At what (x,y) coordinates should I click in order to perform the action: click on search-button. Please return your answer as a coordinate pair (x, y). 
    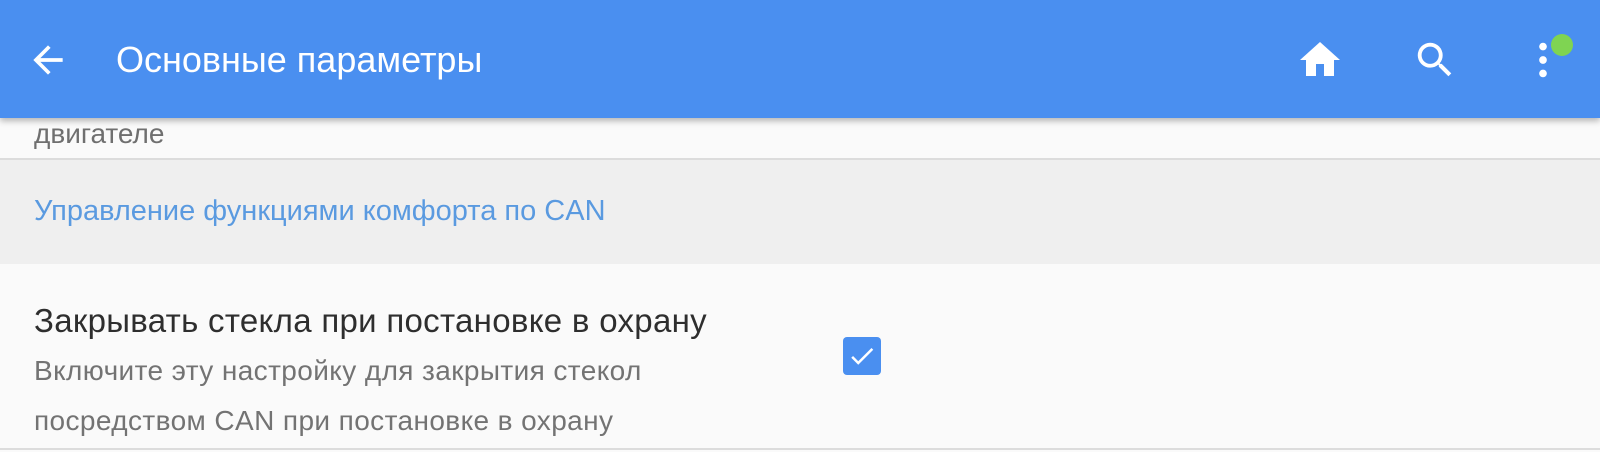
    Looking at the image, I should click on (1435, 60).